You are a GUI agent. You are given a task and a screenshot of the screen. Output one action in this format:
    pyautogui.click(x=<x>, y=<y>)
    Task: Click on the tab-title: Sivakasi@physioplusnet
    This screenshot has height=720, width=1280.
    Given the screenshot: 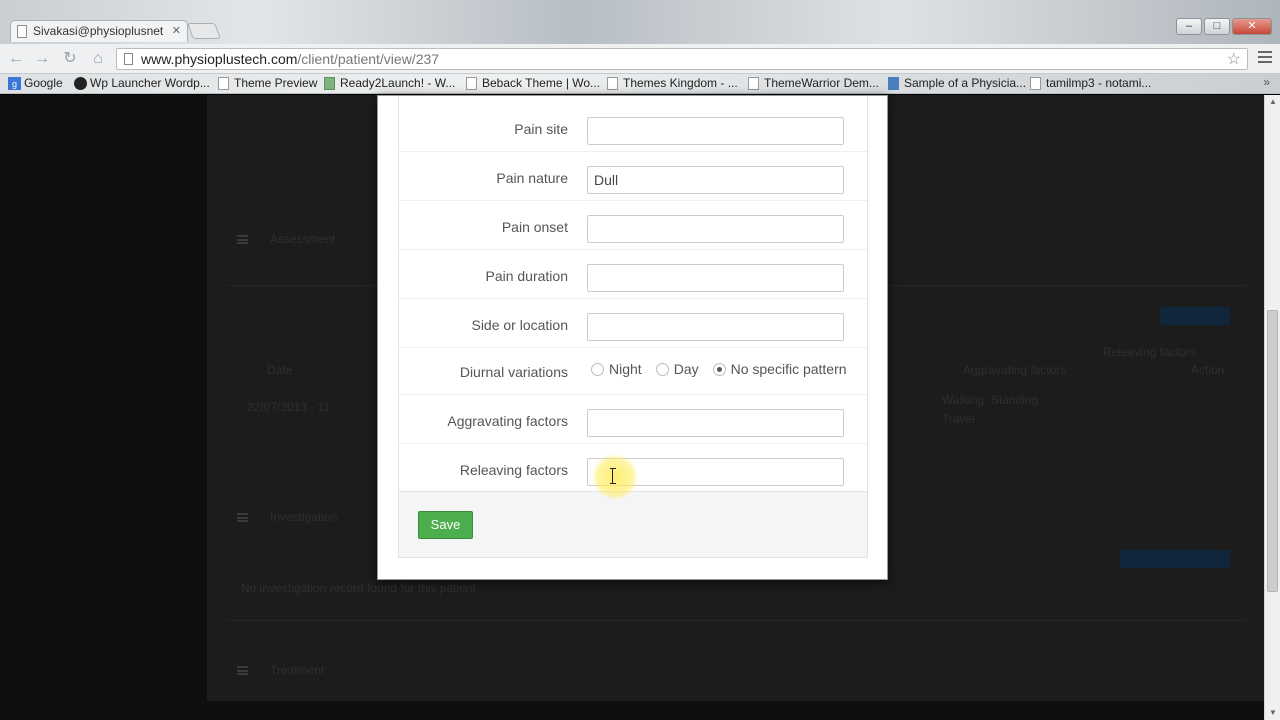 What is the action you would take?
    pyautogui.click(x=98, y=31)
    